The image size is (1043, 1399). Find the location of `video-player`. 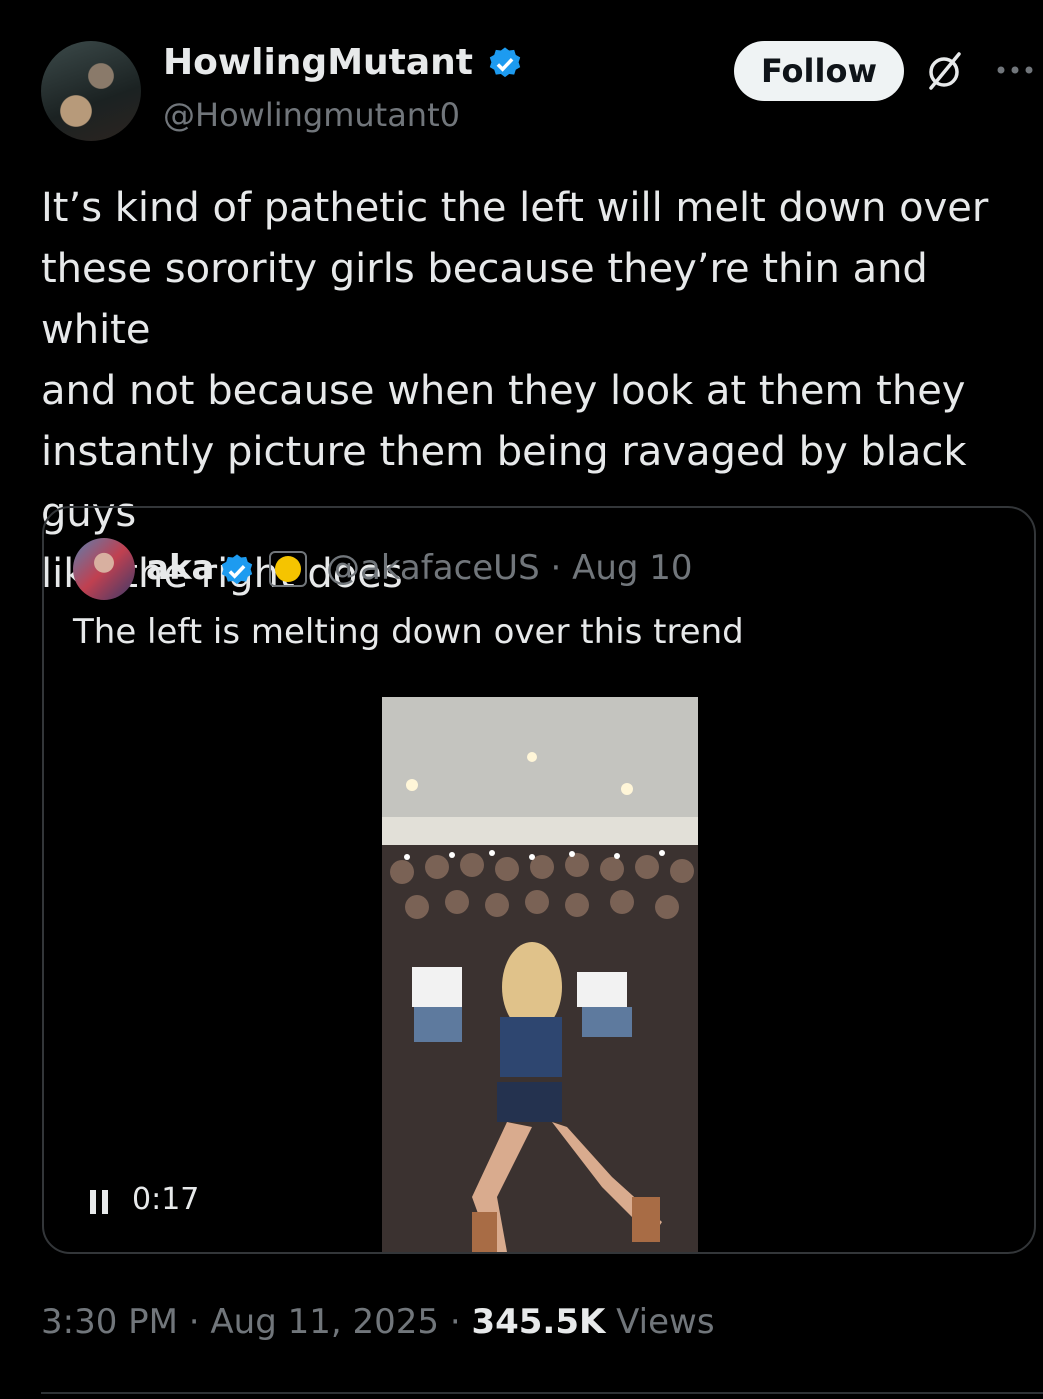

video-player is located at coordinates (540, 974).